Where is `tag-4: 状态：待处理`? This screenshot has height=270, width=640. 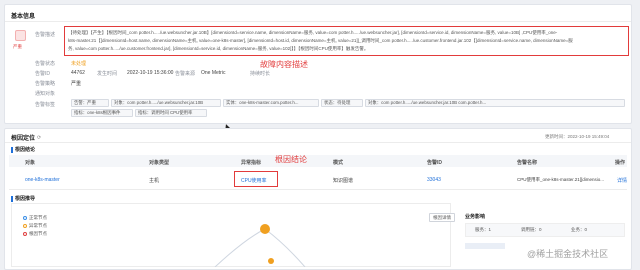 tag-4: 状态：待处理 is located at coordinates (342, 103).